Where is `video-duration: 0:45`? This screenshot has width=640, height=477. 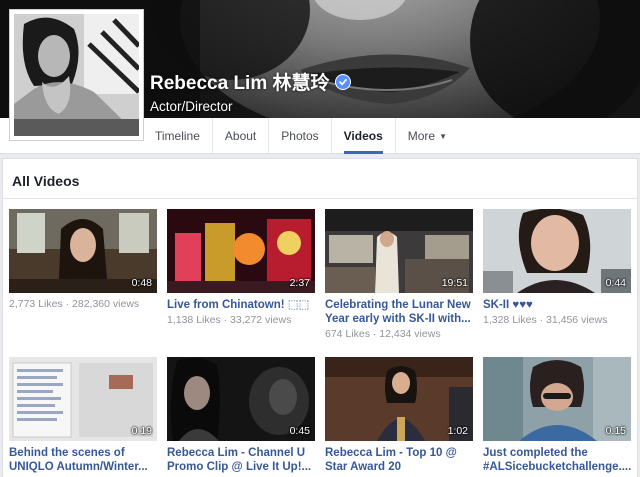
video-duration: 0:45 is located at coordinates (299, 431).